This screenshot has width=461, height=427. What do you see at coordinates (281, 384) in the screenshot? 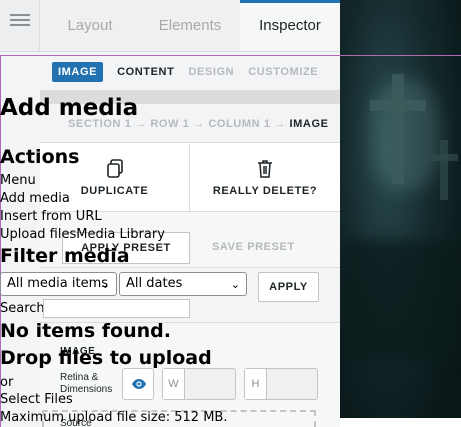
I see `height-input: H` at bounding box center [281, 384].